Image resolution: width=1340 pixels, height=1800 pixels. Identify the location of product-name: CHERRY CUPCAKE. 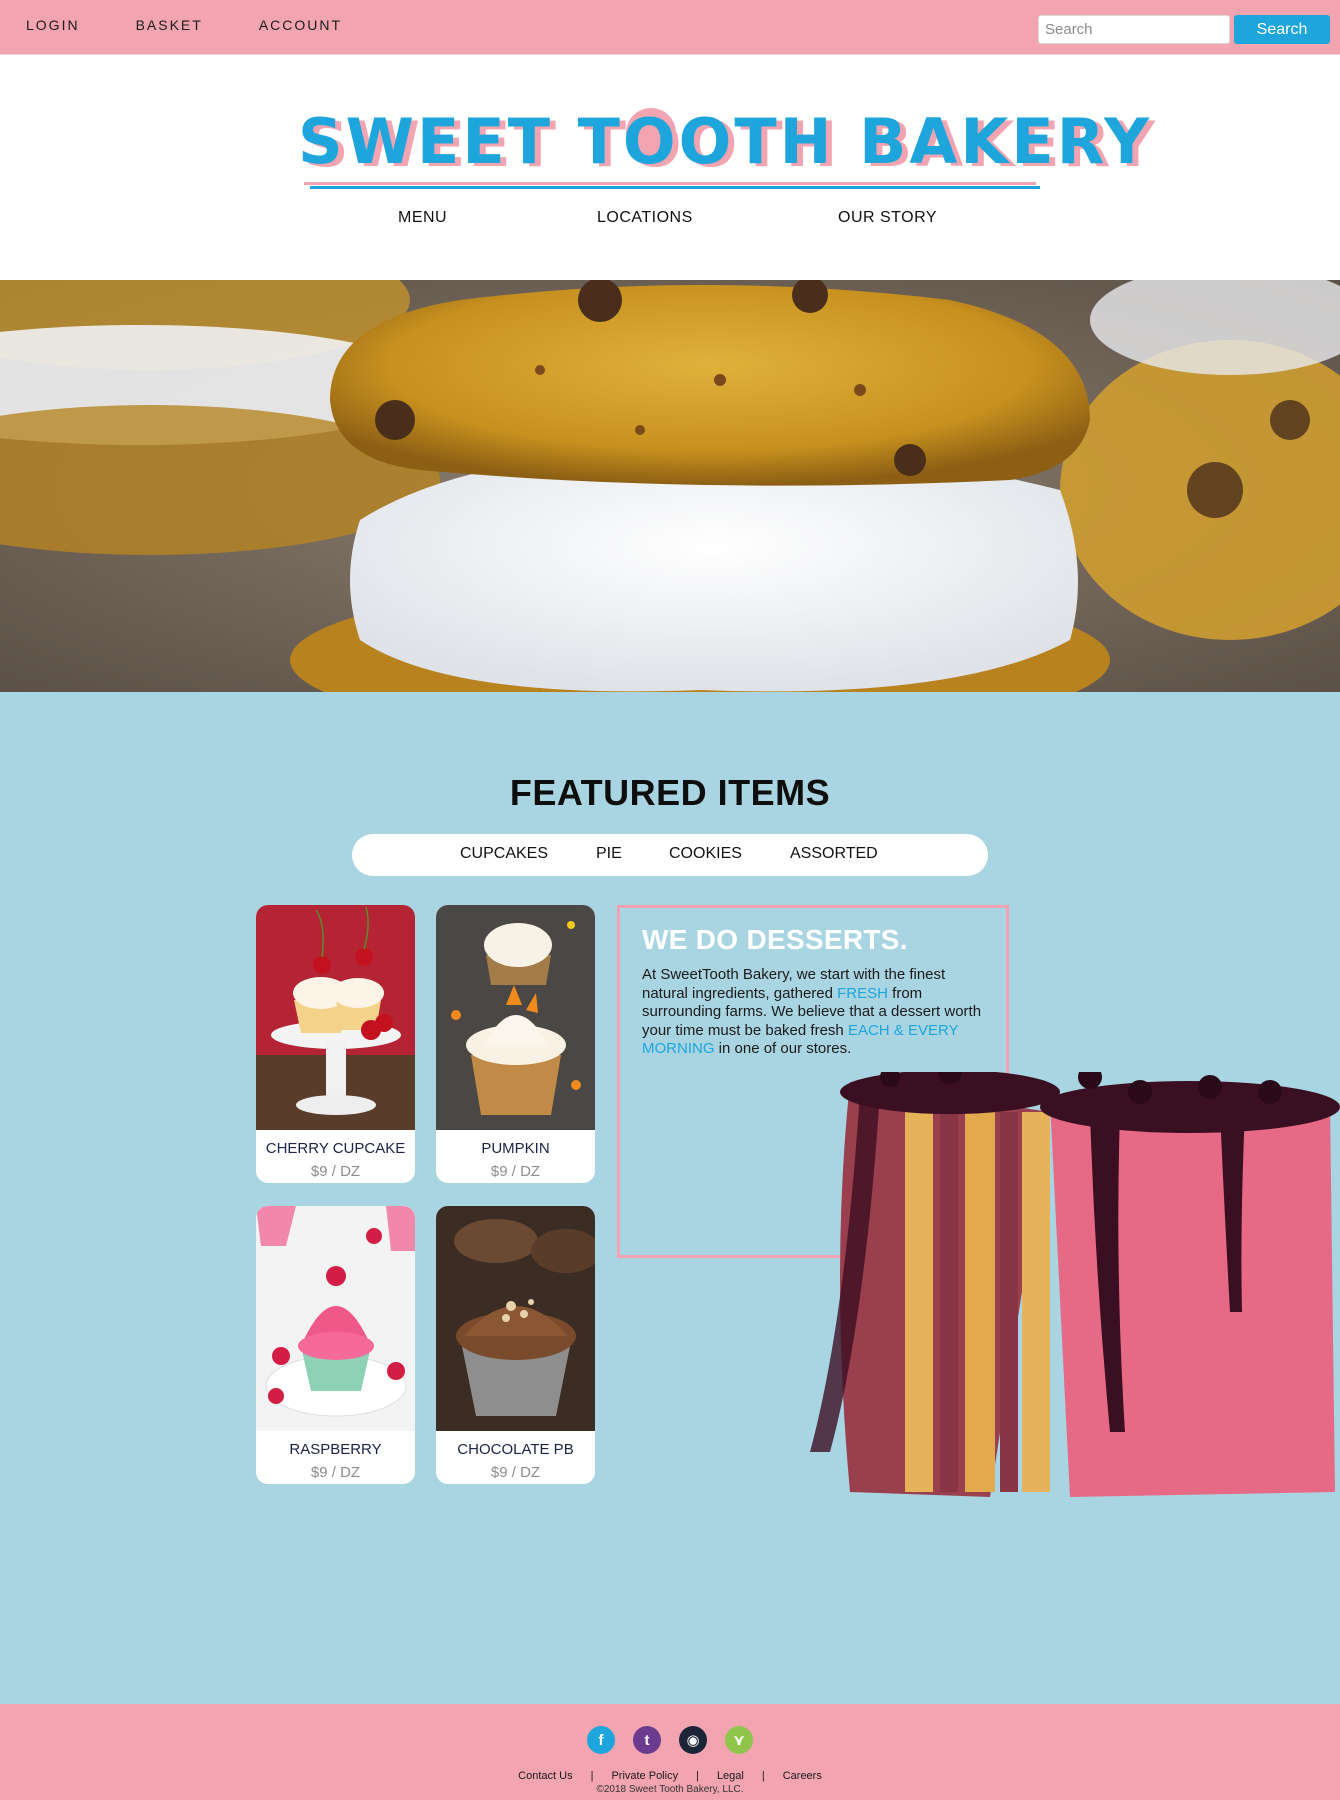
(335, 1148).